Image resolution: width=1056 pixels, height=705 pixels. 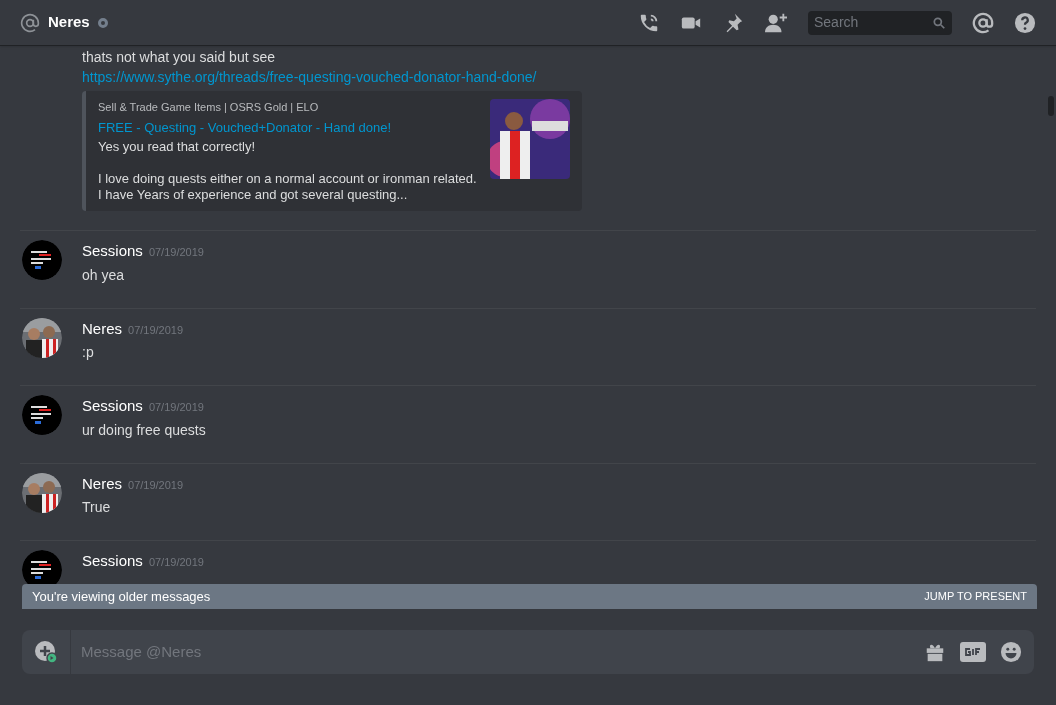 What do you see at coordinates (122, 596) in the screenshot?
I see `banner-text: You're viewing older messages` at bounding box center [122, 596].